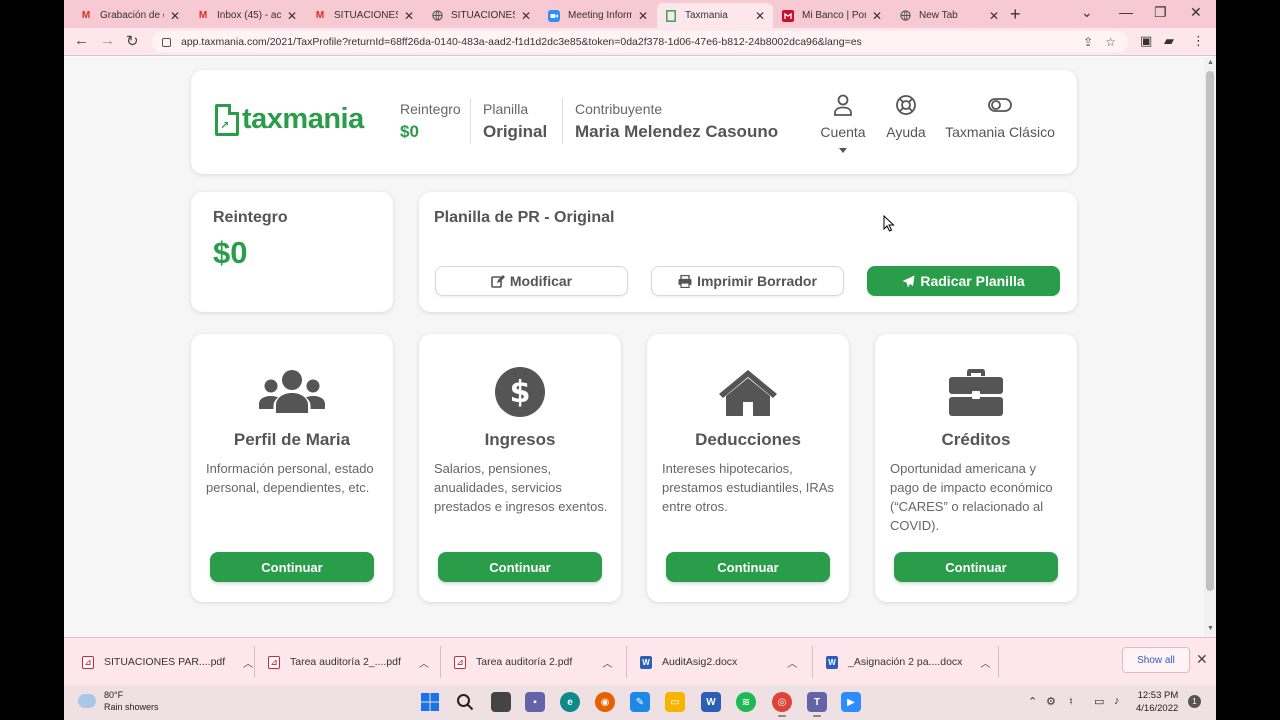 The image size is (1280, 720). Describe the element at coordinates (1000, 105) in the screenshot. I see `toggle-icon` at that location.